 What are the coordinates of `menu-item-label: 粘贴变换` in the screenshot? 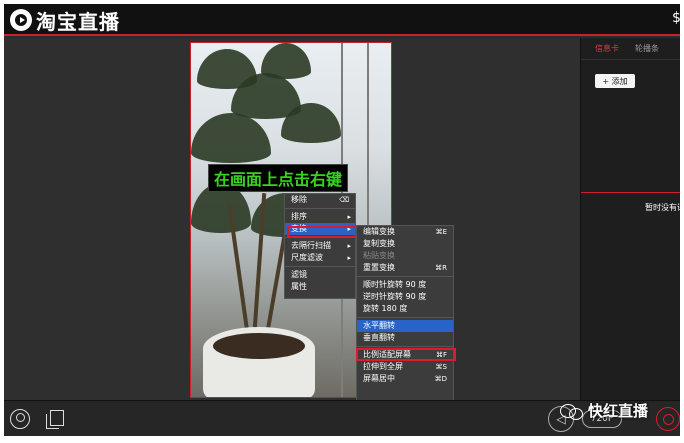 It's located at (379, 255).